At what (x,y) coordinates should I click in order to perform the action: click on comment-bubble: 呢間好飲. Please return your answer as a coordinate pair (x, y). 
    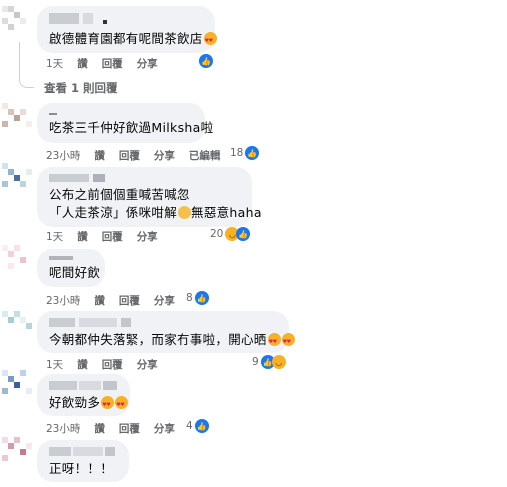
    Looking at the image, I should click on (71, 268).